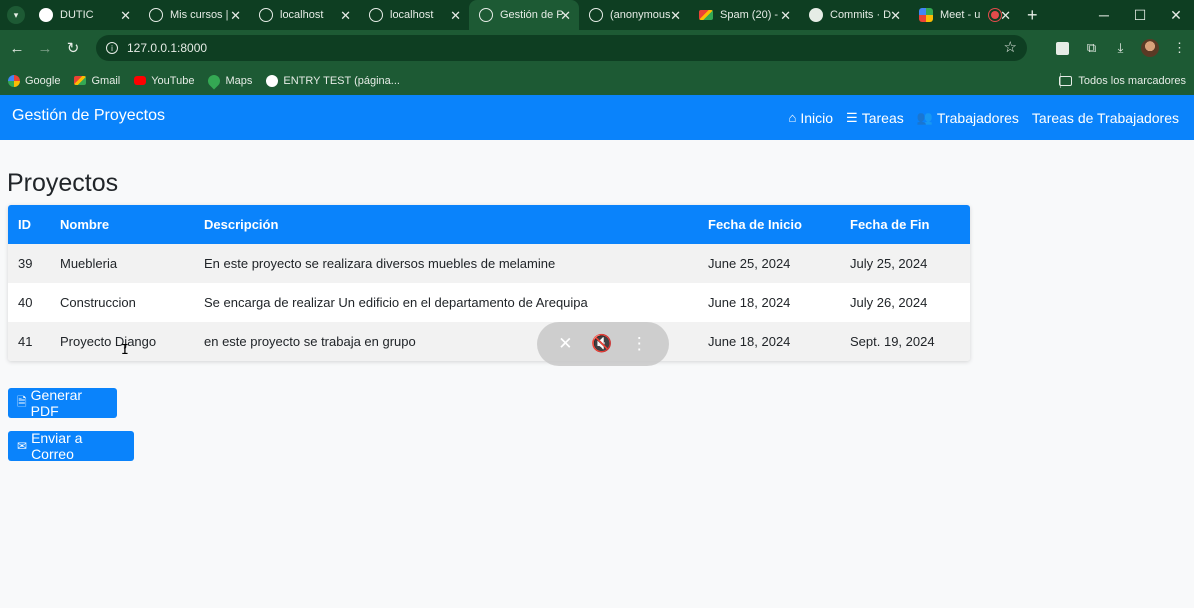  What do you see at coordinates (639, 344) in the screenshot?
I see `more-options-icon: ⋮` at bounding box center [639, 344].